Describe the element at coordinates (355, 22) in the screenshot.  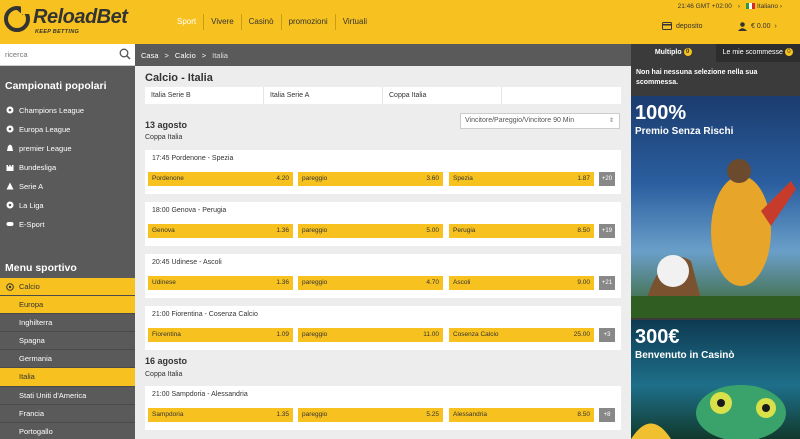
I see `nav-virtuali: Virtuali` at that location.